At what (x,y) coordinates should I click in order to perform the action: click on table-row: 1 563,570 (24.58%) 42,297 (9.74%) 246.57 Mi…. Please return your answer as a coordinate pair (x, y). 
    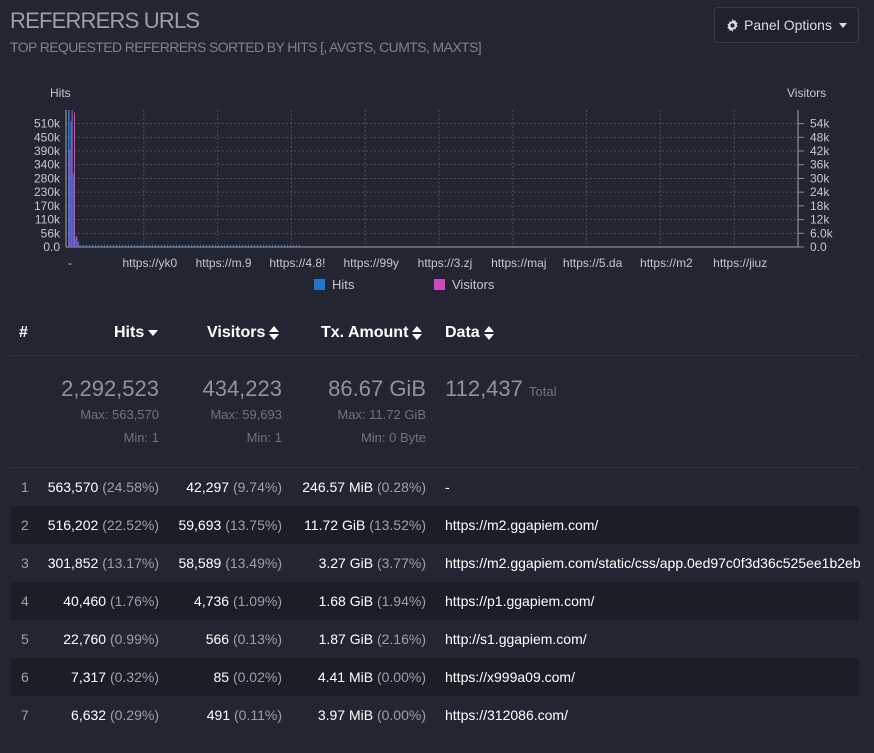
    Looking at the image, I should click on (434, 487).